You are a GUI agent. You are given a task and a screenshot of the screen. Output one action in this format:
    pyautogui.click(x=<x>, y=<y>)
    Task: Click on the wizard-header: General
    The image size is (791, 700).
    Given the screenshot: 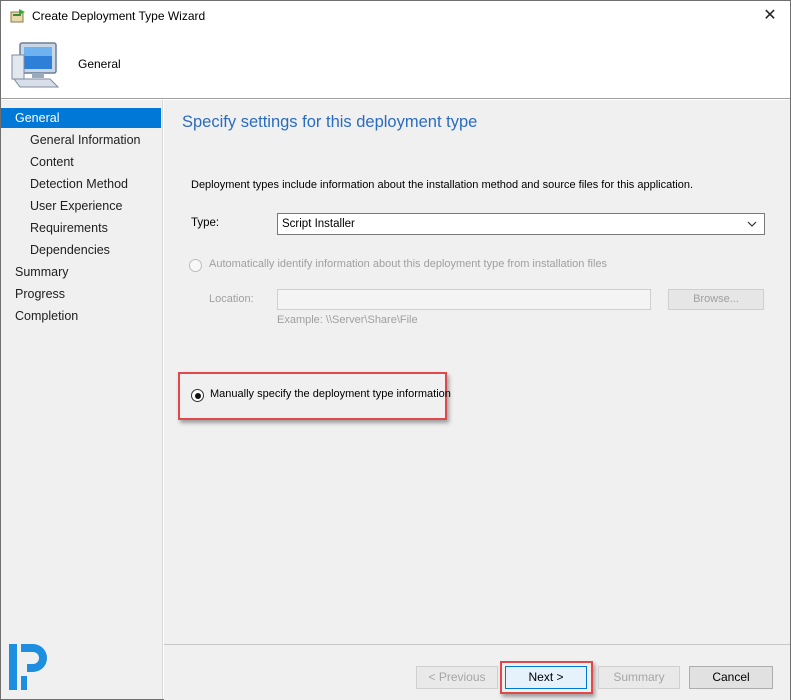 What is the action you would take?
    pyautogui.click(x=395, y=65)
    